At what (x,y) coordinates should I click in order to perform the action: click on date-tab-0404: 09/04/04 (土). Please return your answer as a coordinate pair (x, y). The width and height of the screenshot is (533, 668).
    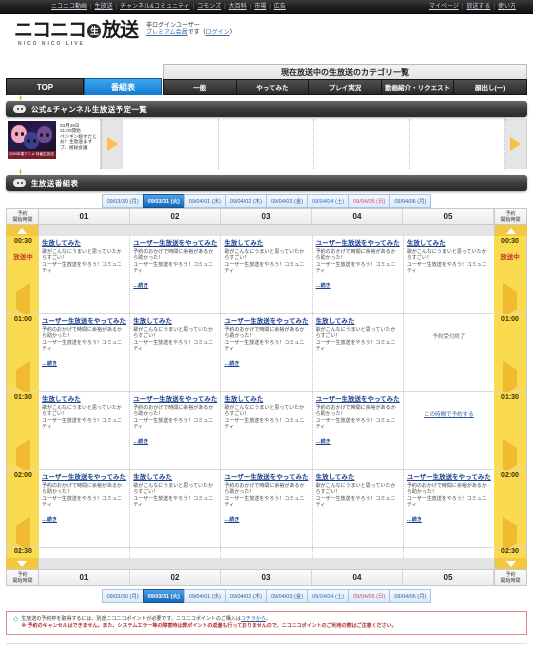
    Looking at the image, I should click on (328, 201).